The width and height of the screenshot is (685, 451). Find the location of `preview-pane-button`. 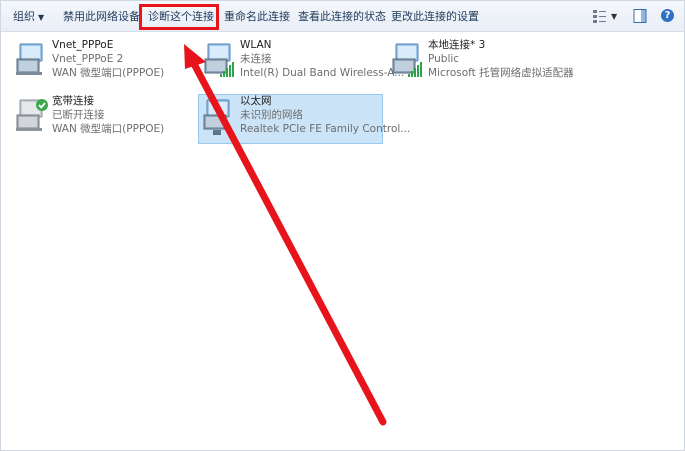

preview-pane-button is located at coordinates (640, 16).